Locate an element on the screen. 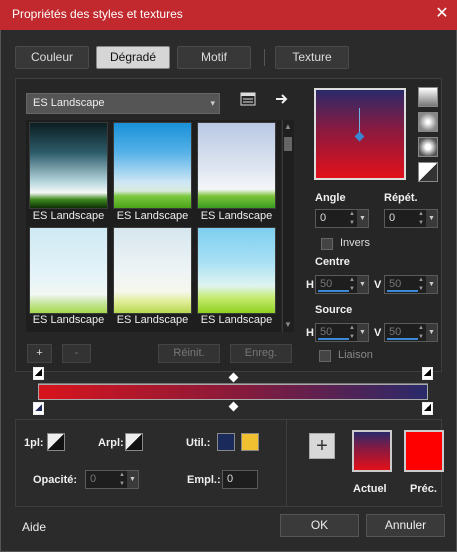  ok-button: OK is located at coordinates (319, 525).